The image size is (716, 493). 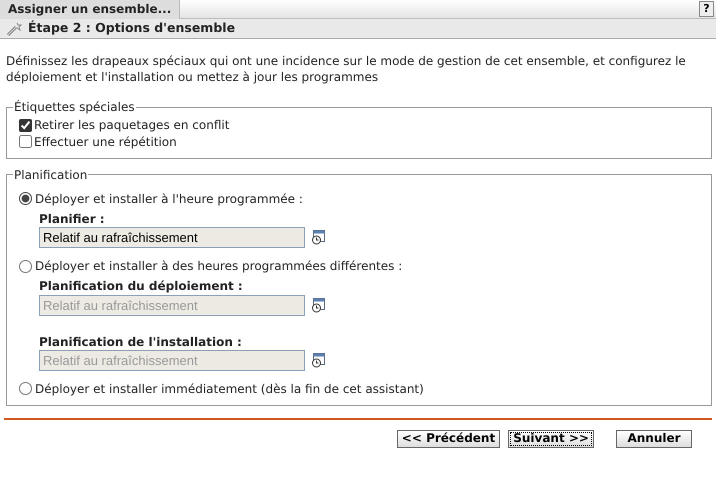 What do you see at coordinates (706, 9) in the screenshot?
I see `help-button: ?` at bounding box center [706, 9].